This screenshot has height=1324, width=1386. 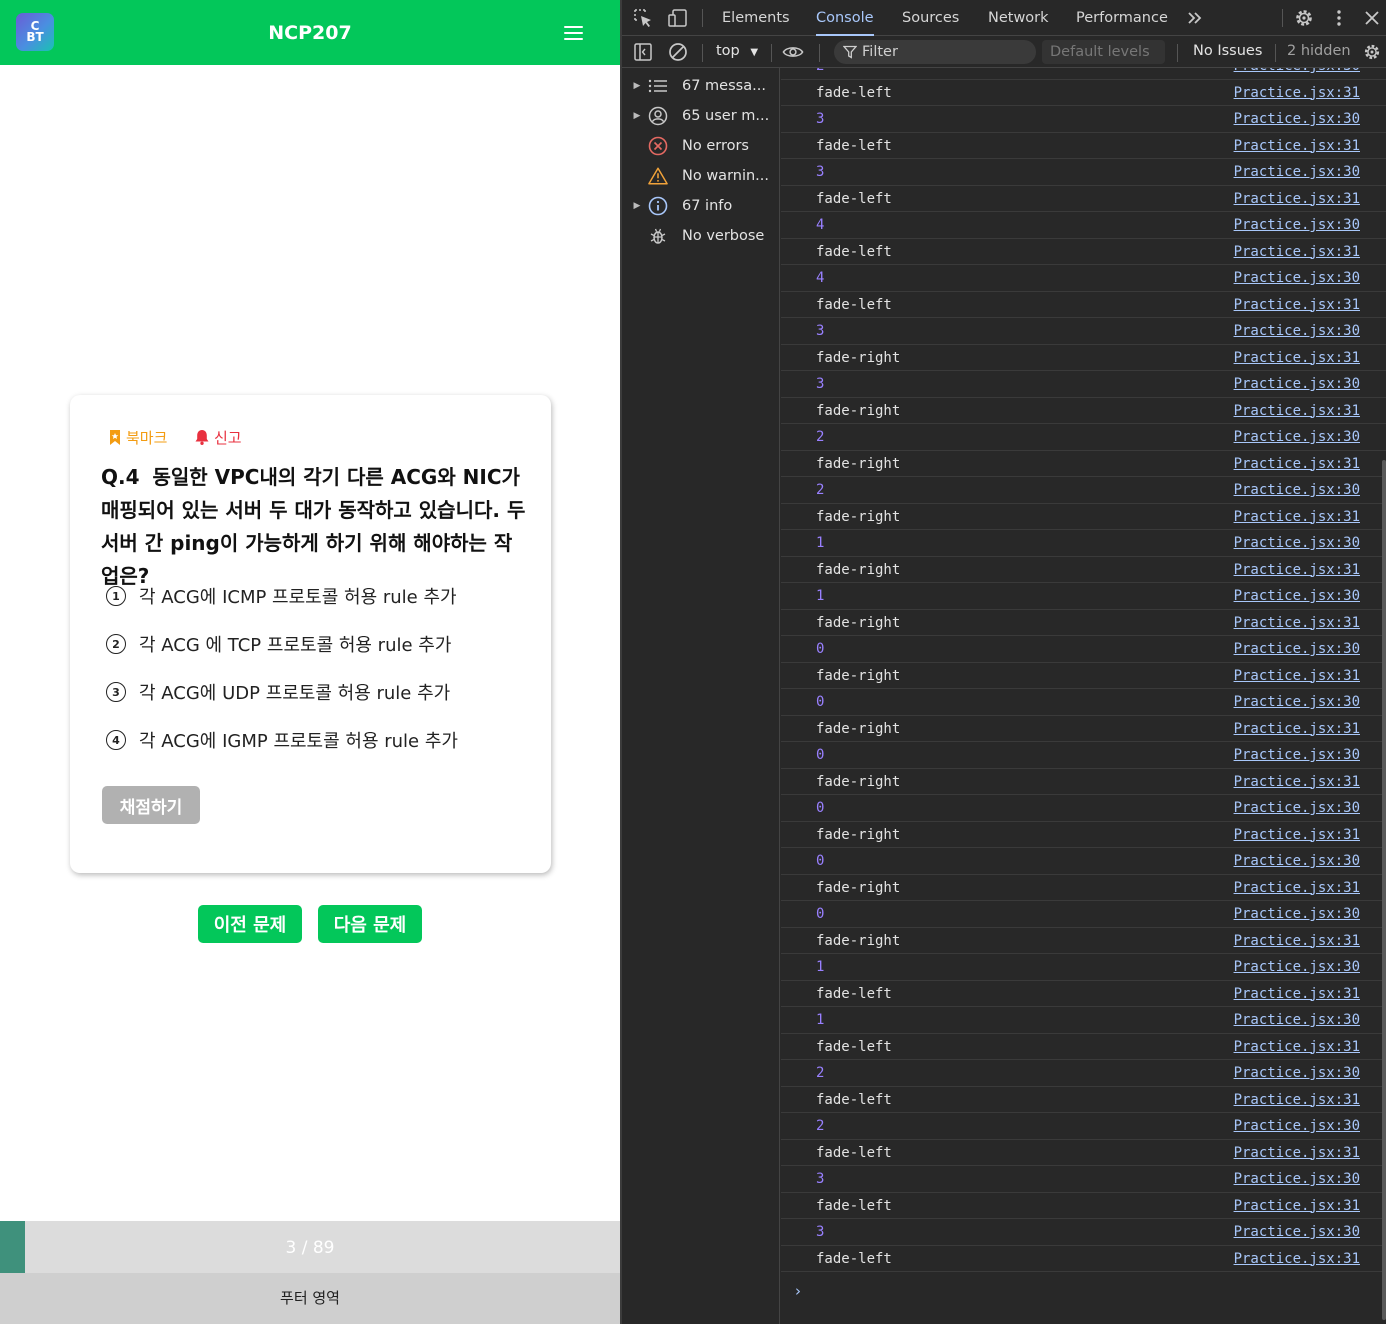 I want to click on context-select: top ▼, so click(x=737, y=51).